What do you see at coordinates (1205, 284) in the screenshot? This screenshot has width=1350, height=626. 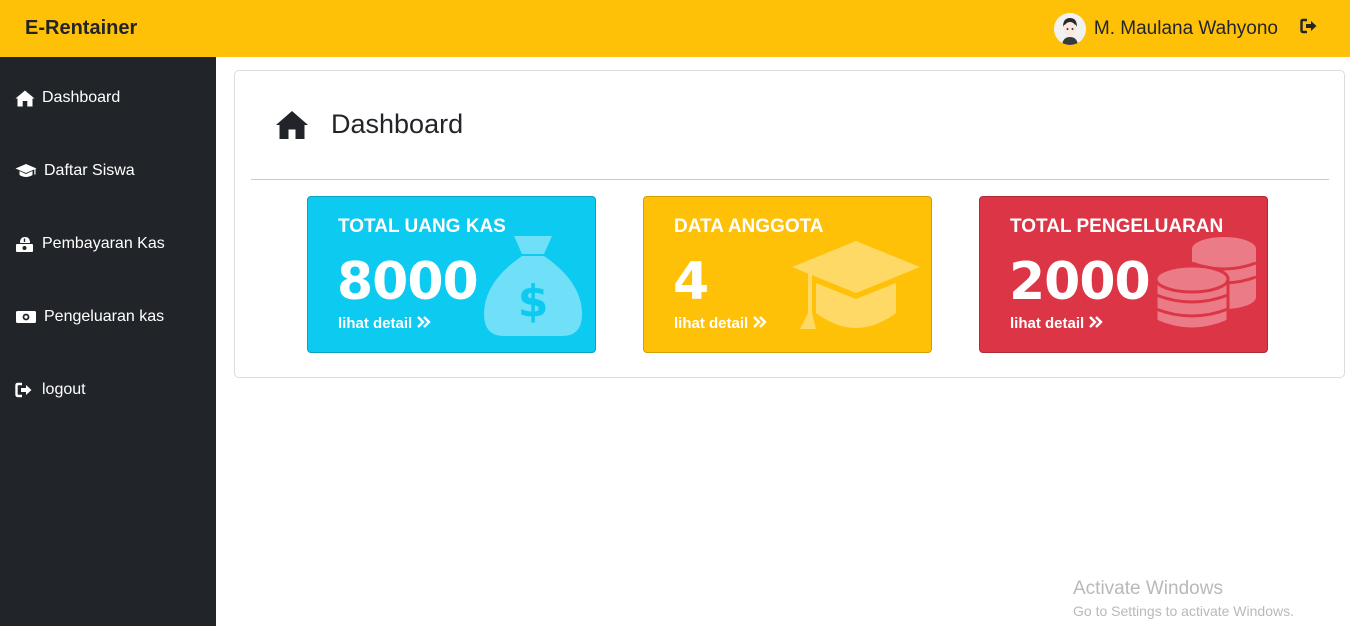 I see `coins-icon` at bounding box center [1205, 284].